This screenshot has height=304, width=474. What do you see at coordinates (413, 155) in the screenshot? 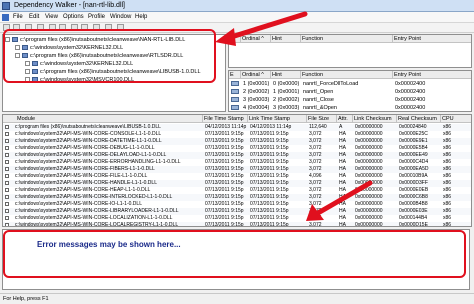
I see `module-cell-real-cs: 0x0000EE49` at bounding box center [413, 155].